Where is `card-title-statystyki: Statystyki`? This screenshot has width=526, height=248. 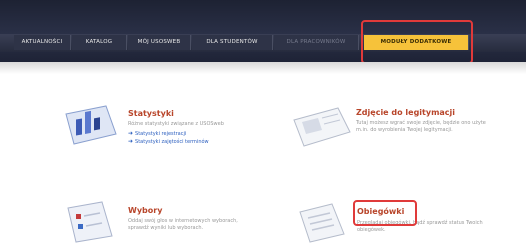
card-title-statystyki: Statystyki is located at coordinates (151, 113).